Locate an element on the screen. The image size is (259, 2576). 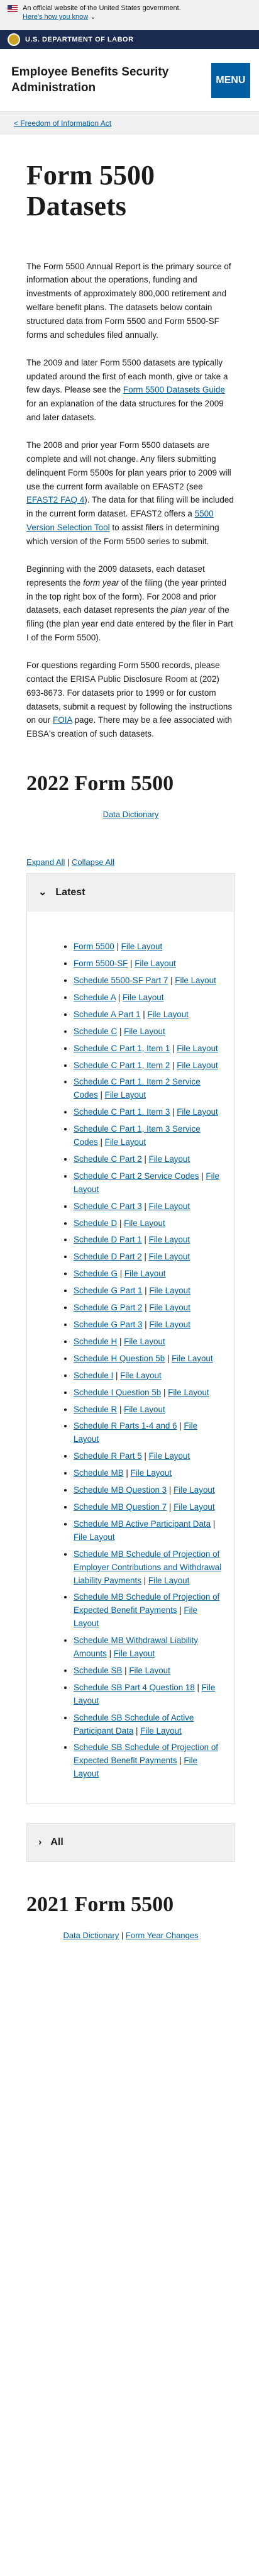
dataset-link: Schedule G Part 1 is located at coordinates (108, 1290).